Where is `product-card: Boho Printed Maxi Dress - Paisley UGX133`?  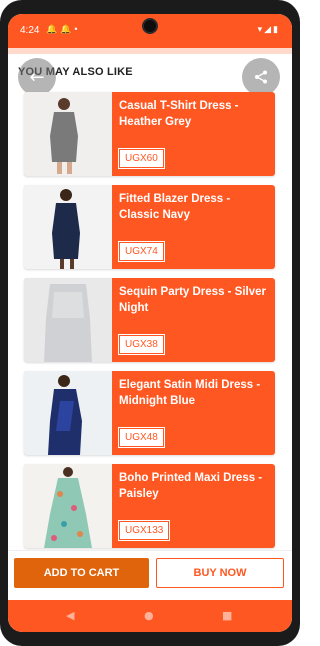 product-card: Boho Printed Maxi Dress - Paisley UGX133 is located at coordinates (149, 506).